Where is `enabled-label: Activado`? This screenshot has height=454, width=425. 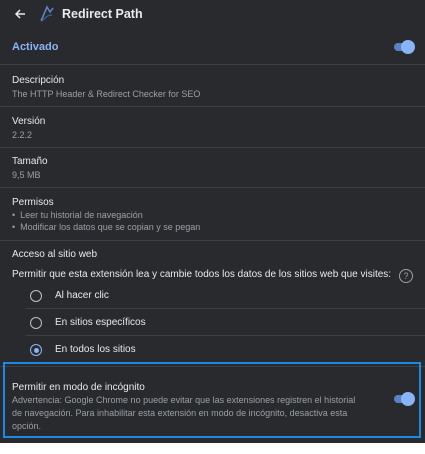 enabled-label: Activado is located at coordinates (35, 47).